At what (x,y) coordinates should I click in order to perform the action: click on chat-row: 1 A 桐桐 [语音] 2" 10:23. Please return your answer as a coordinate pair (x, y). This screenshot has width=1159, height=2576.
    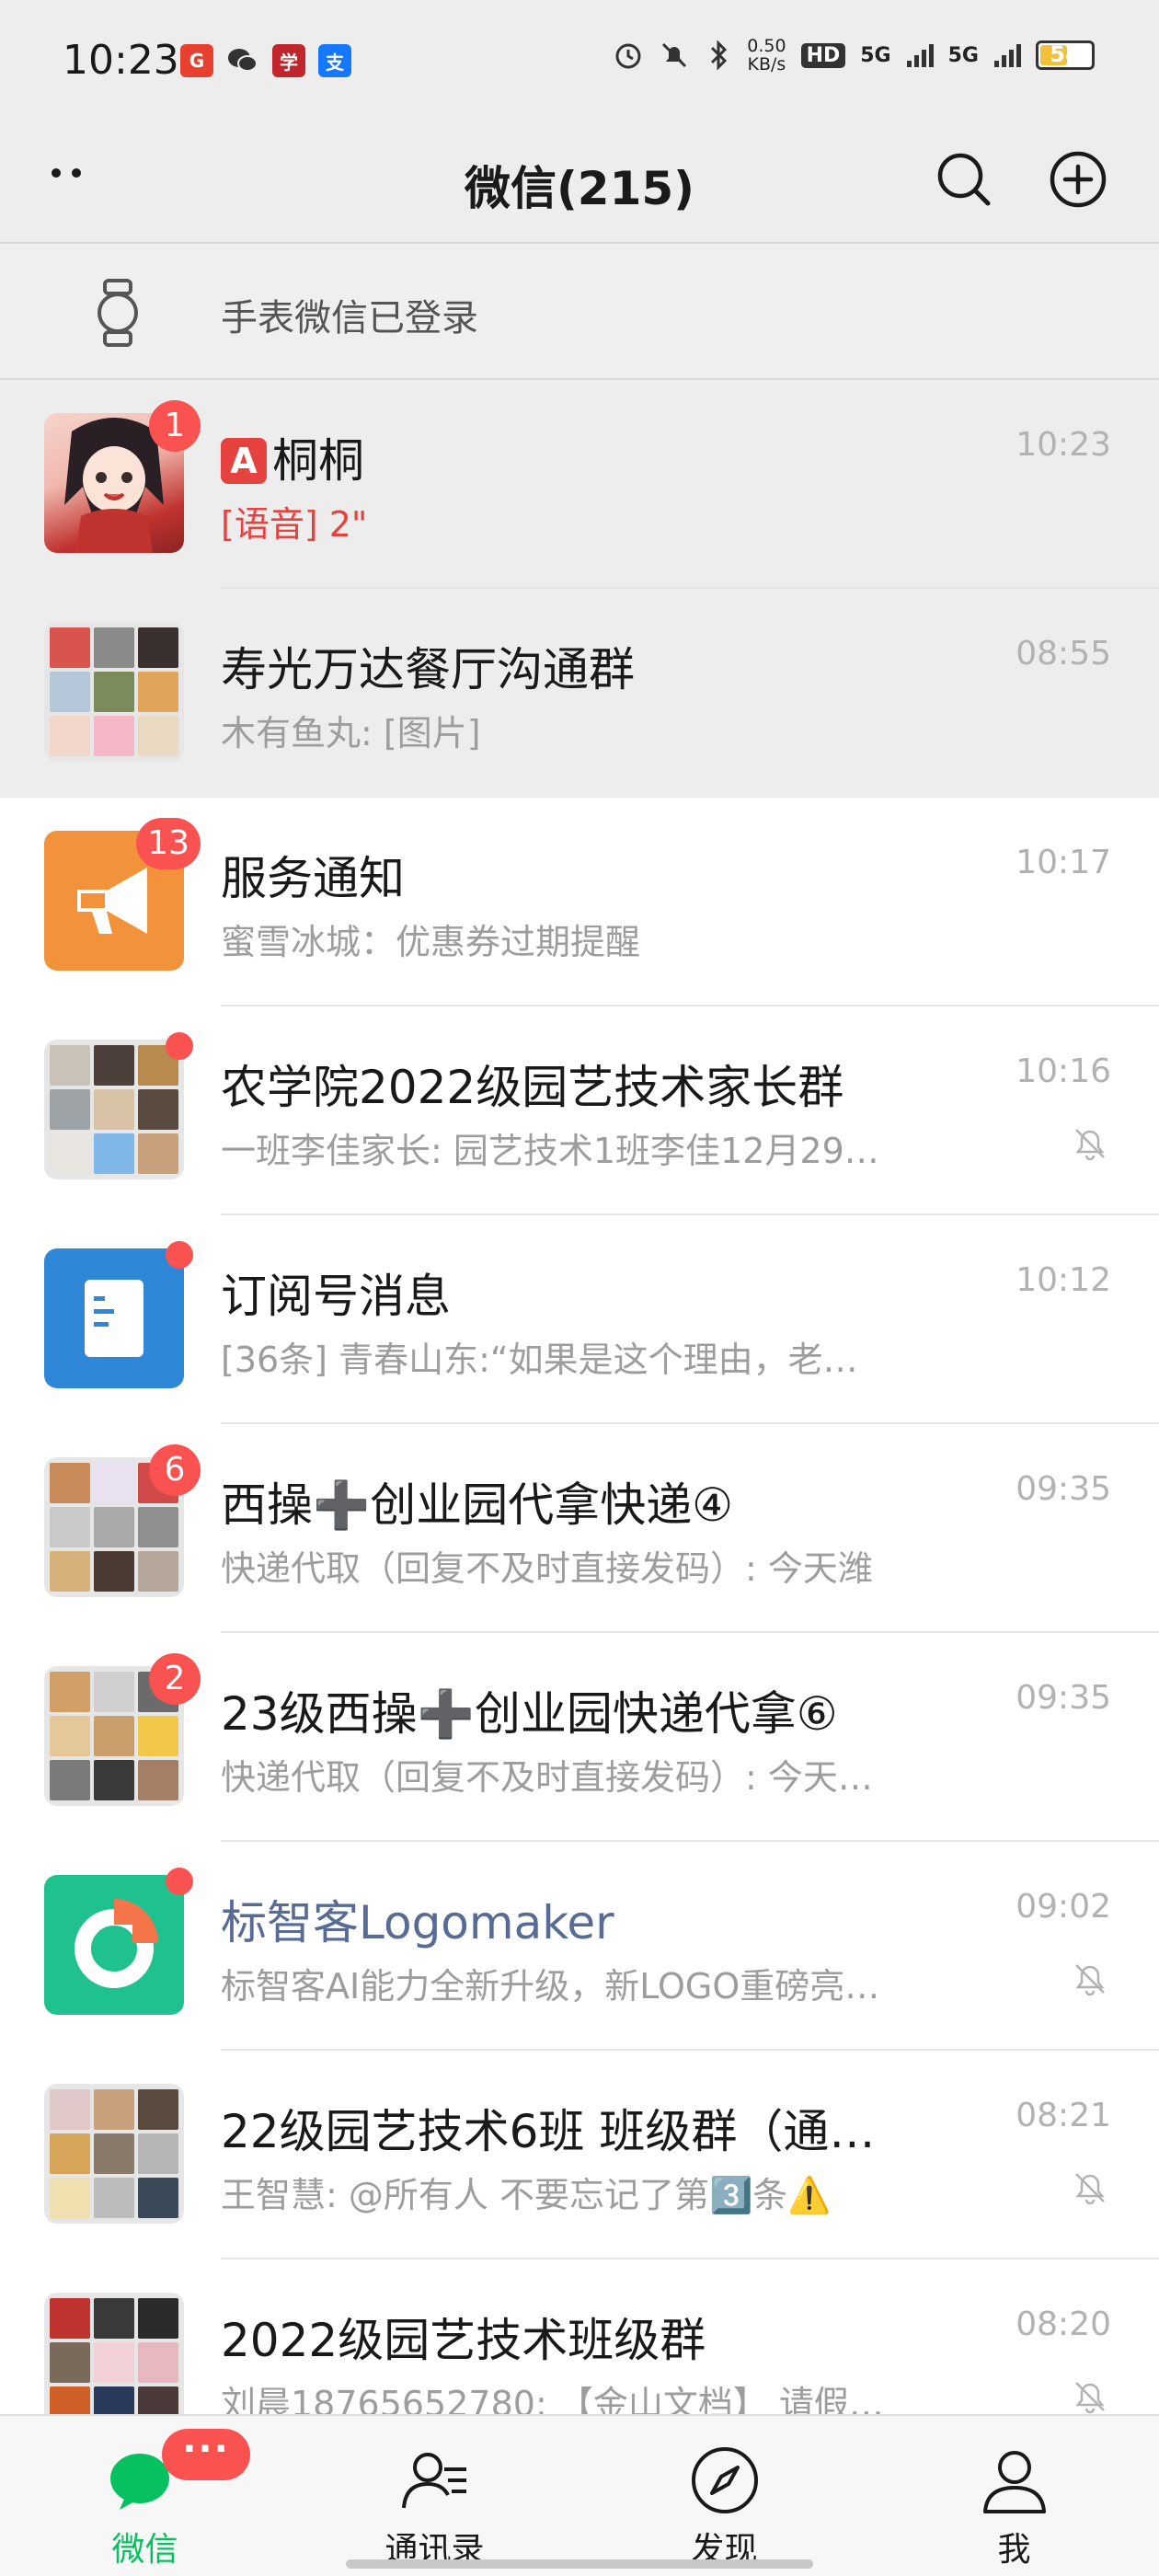
    Looking at the image, I should click on (579, 484).